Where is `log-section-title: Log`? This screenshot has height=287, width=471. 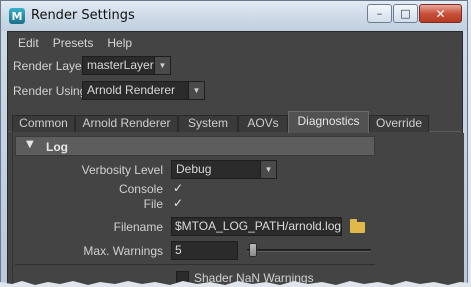 log-section-title: Log is located at coordinates (57, 147).